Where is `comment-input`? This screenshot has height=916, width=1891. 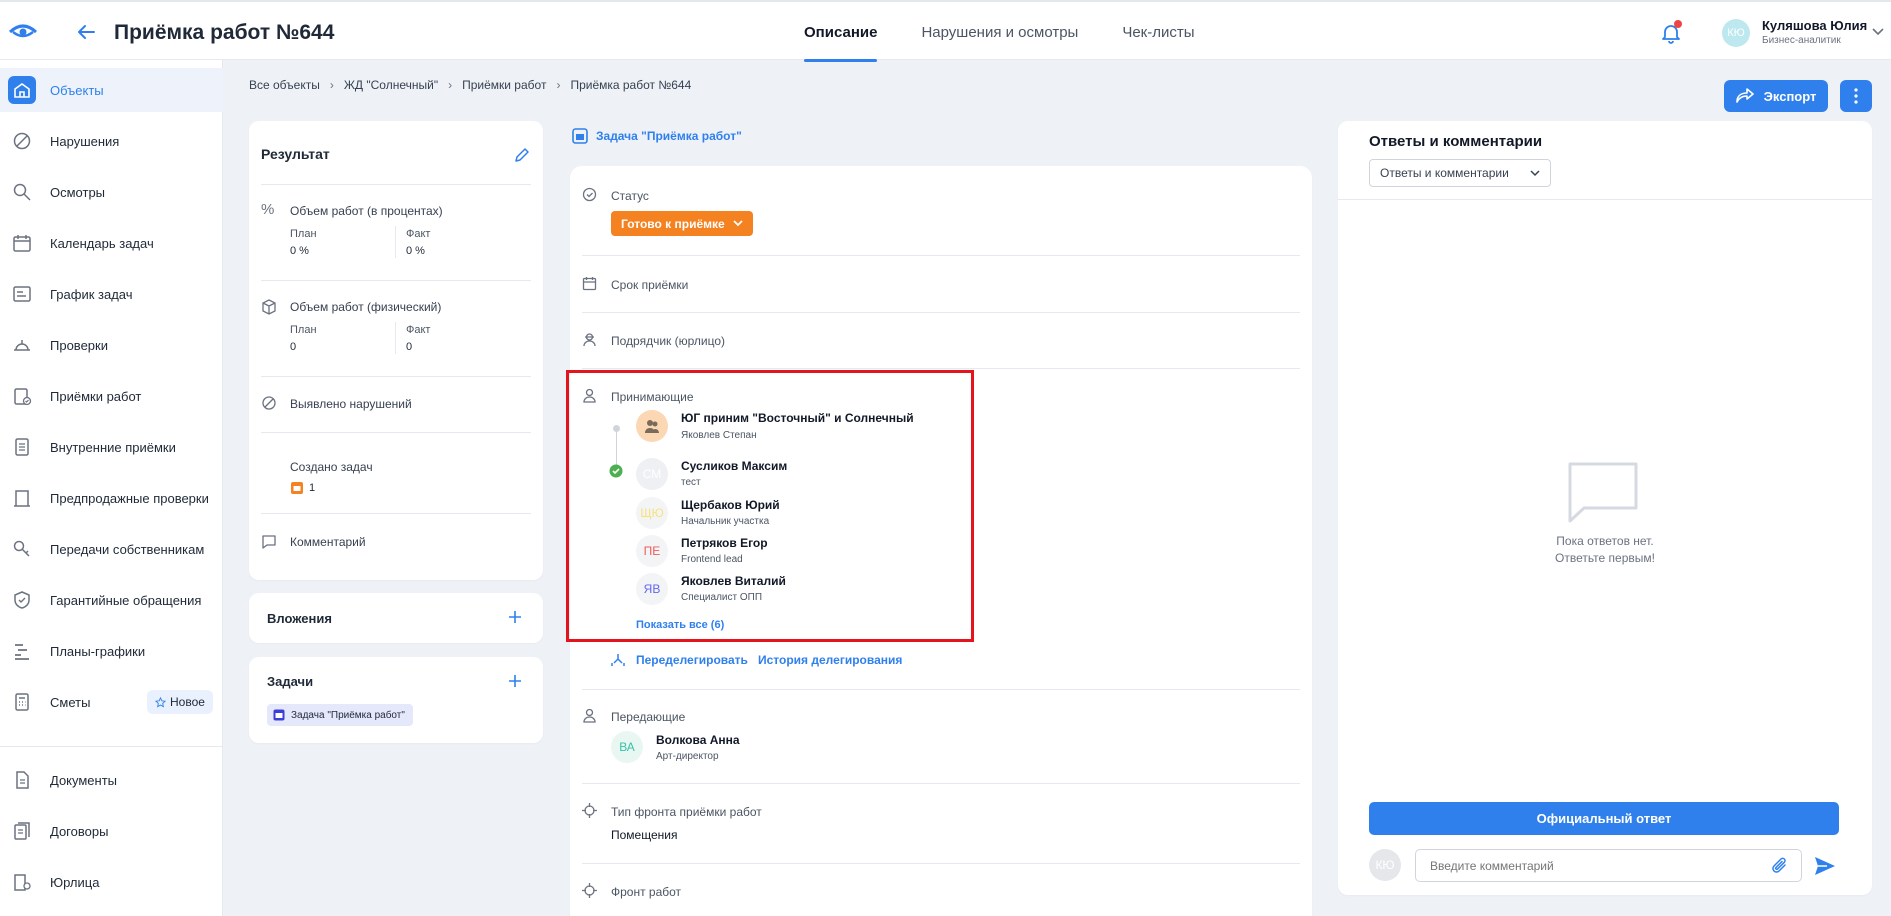
comment-input is located at coordinates (1608, 865).